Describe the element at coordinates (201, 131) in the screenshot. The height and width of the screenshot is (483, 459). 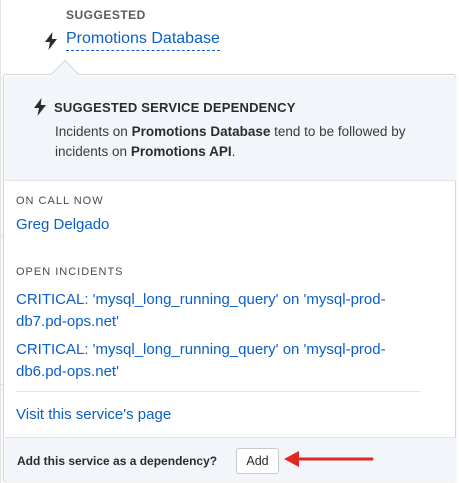
I see `source-service-name: Promotions Database` at that location.